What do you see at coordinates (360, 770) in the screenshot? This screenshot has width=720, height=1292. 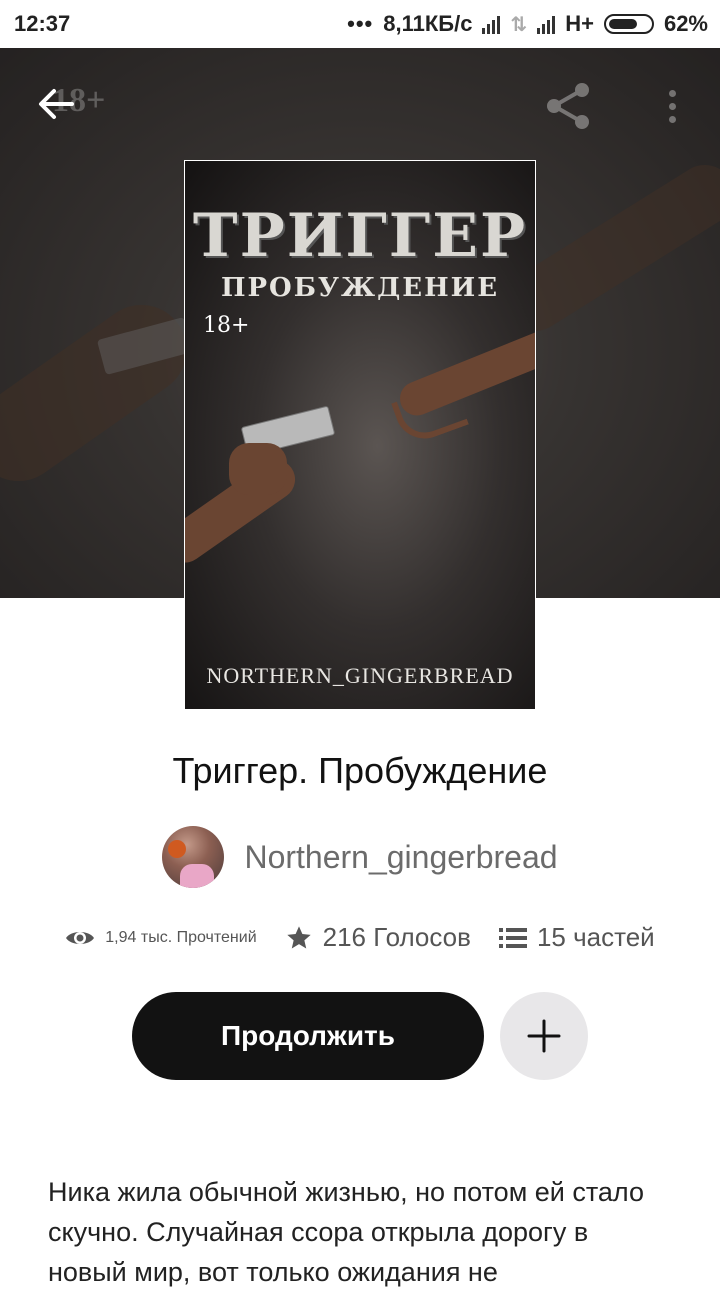 I see `book-title: Триггер. Пробуждение` at bounding box center [360, 770].